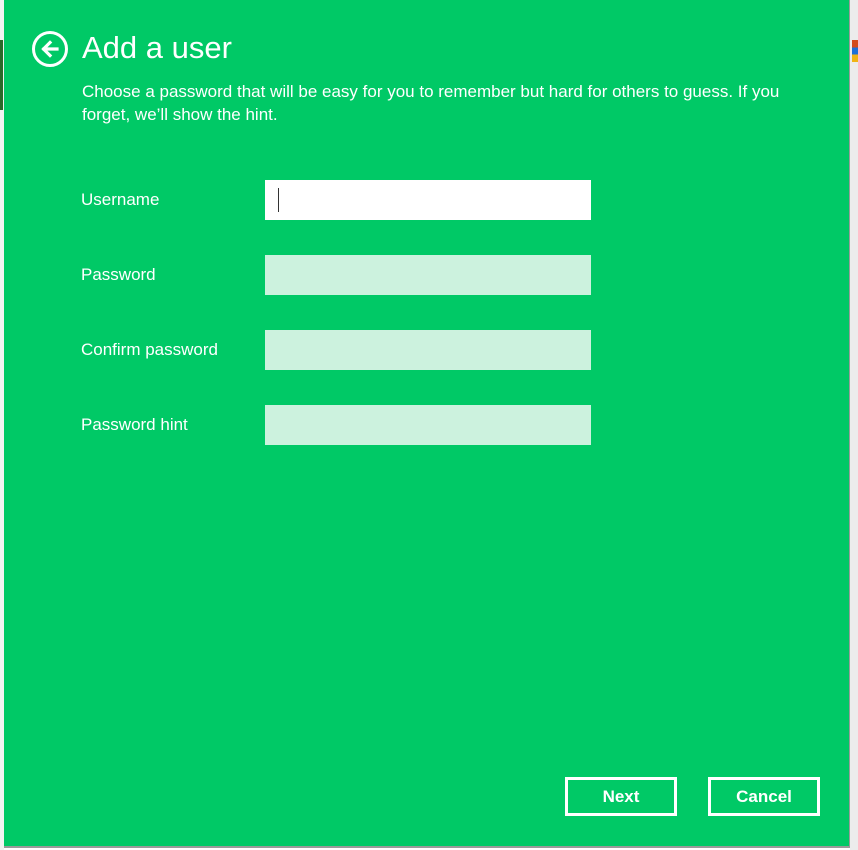 The width and height of the screenshot is (858, 850). I want to click on arrow-left-circle-icon, so click(50, 49).